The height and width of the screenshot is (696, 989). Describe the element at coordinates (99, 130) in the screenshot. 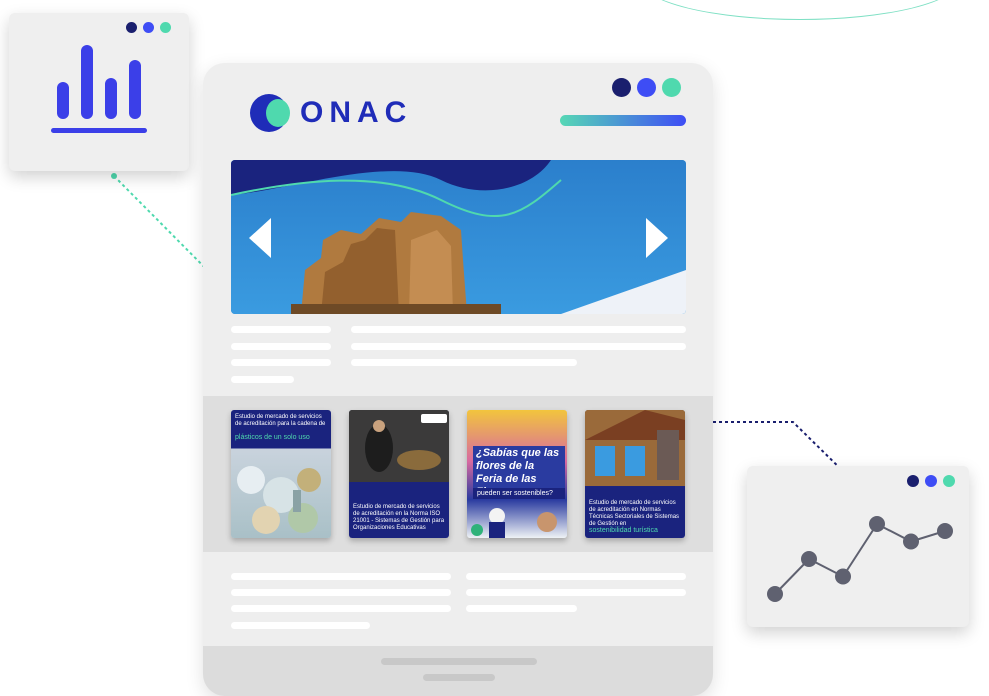

I see `bar-chart-baseline` at that location.